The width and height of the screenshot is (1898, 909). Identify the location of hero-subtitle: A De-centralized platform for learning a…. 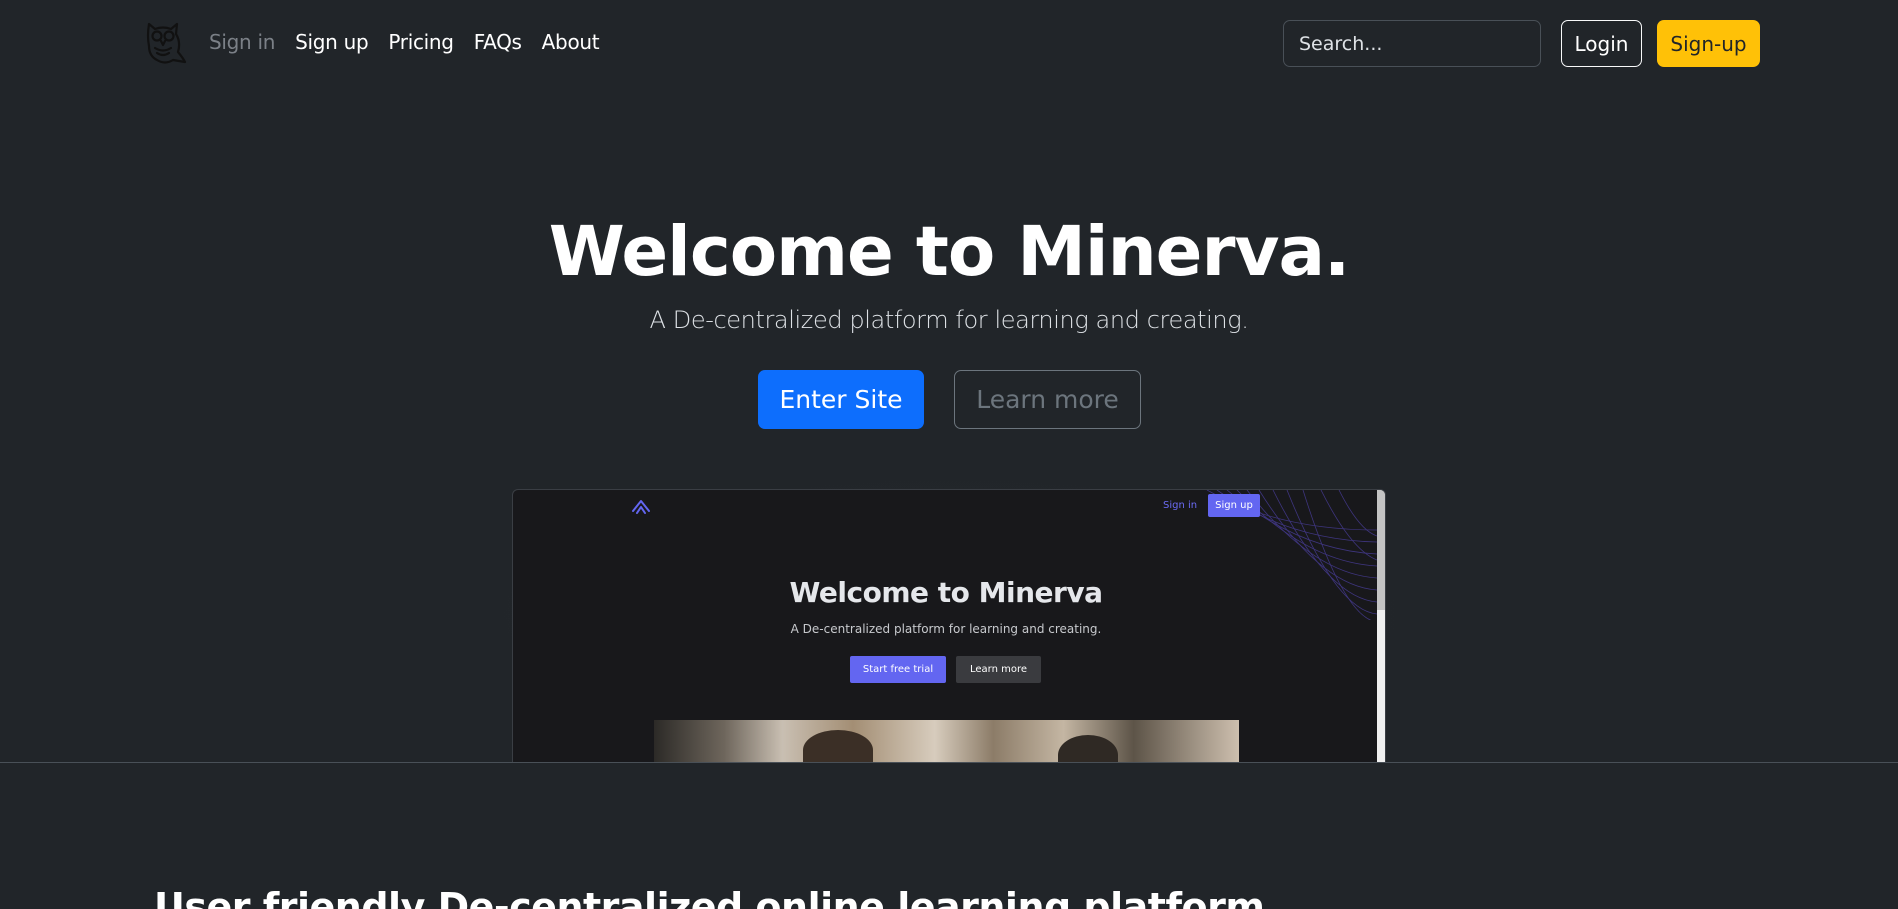
(949, 320).